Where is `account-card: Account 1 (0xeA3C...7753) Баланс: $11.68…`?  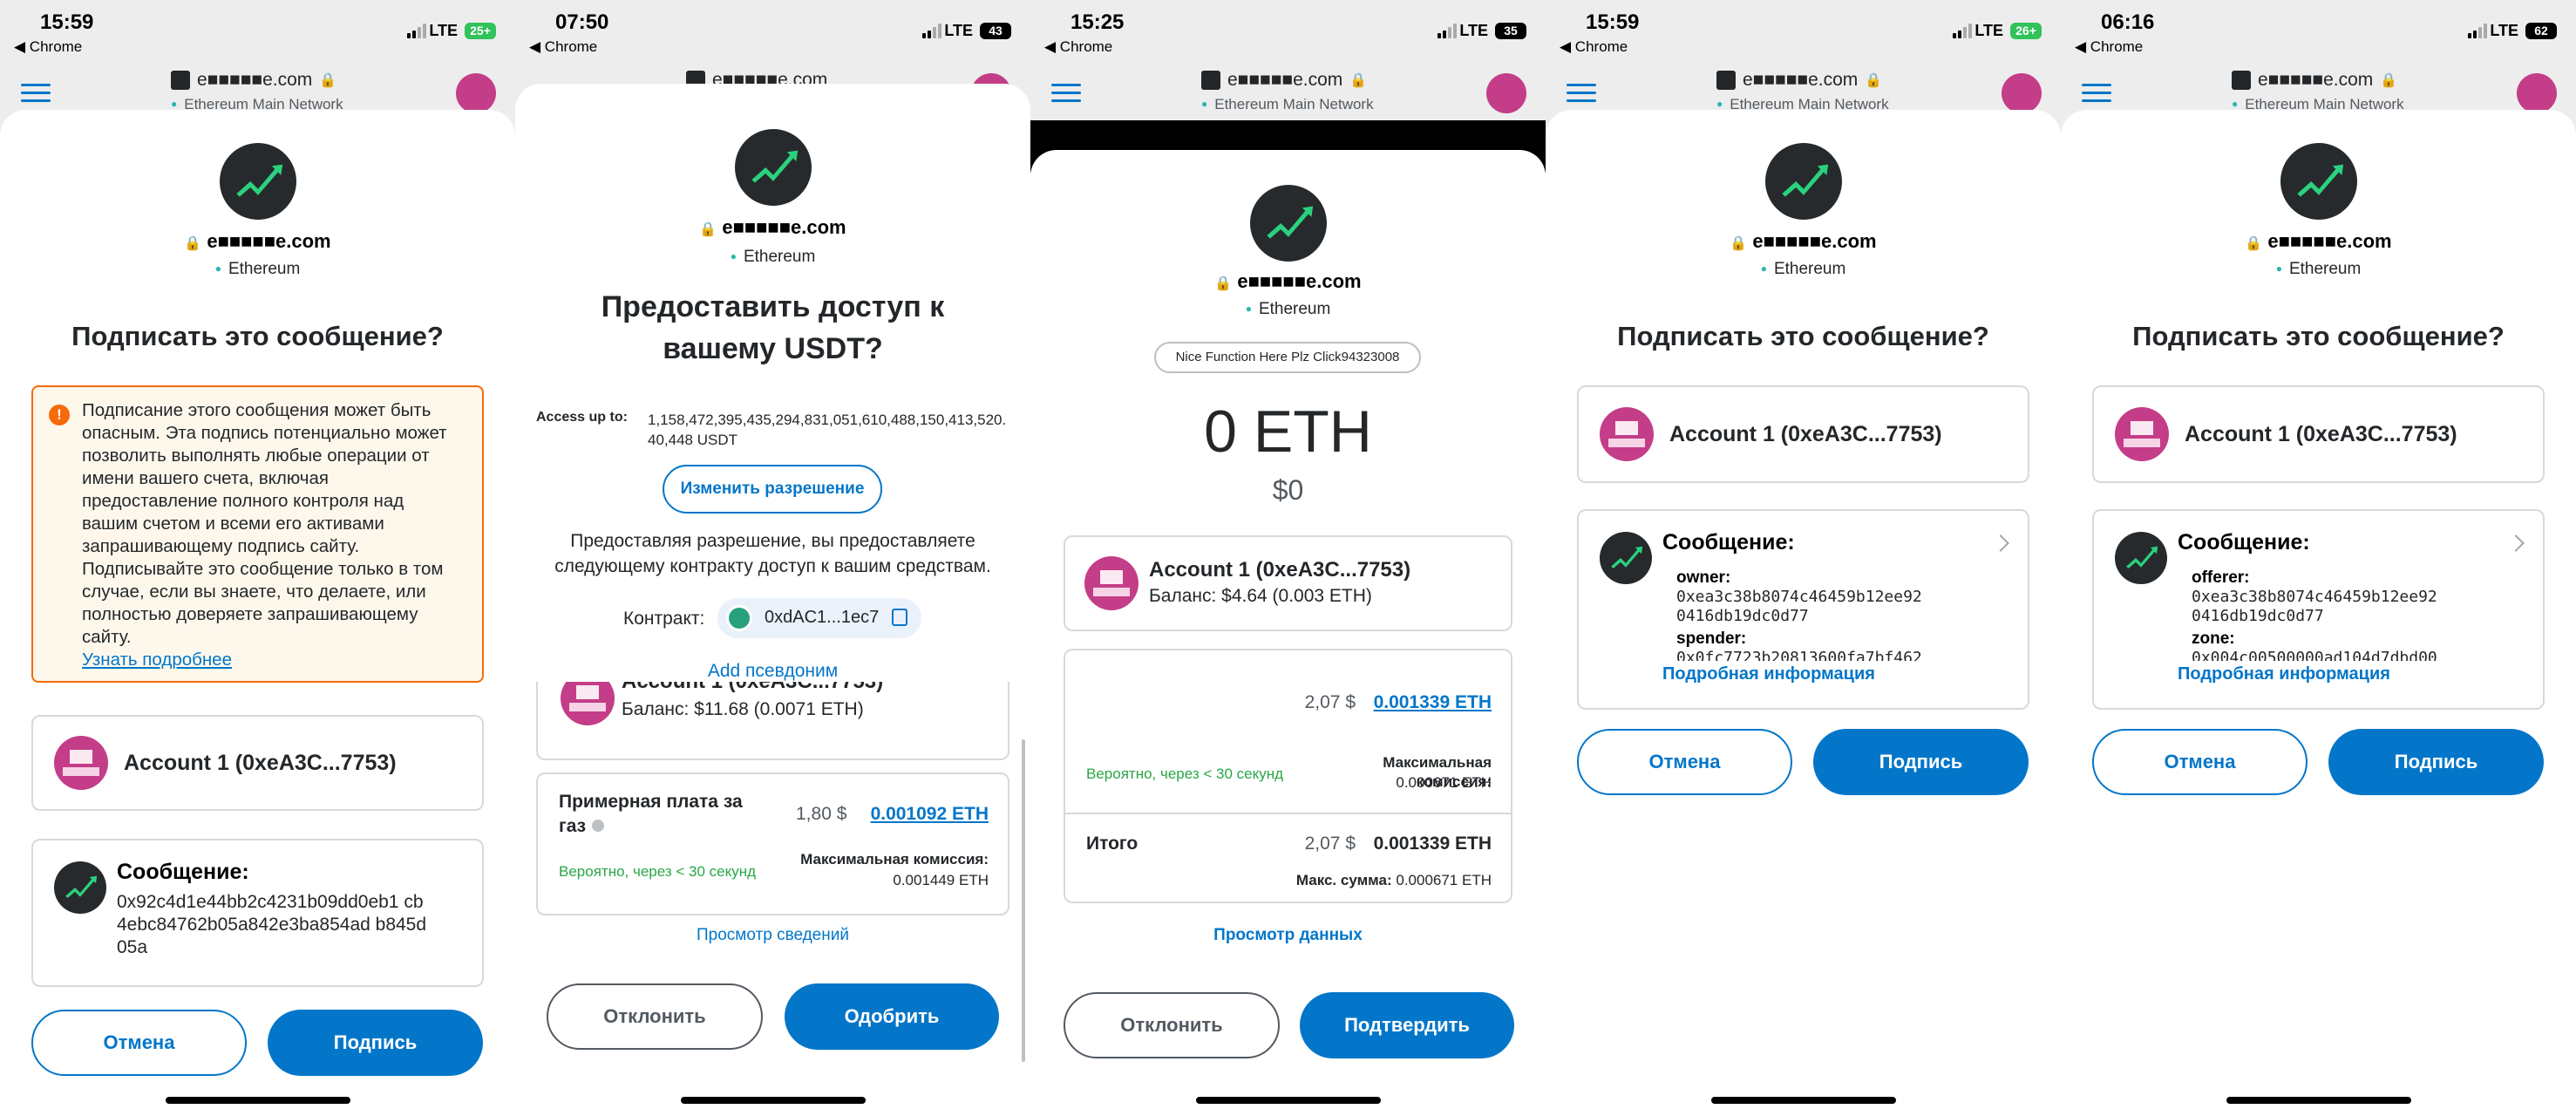
account-card: Account 1 (0xeA3C...7753) Баланс: $11.68… is located at coordinates (772, 721).